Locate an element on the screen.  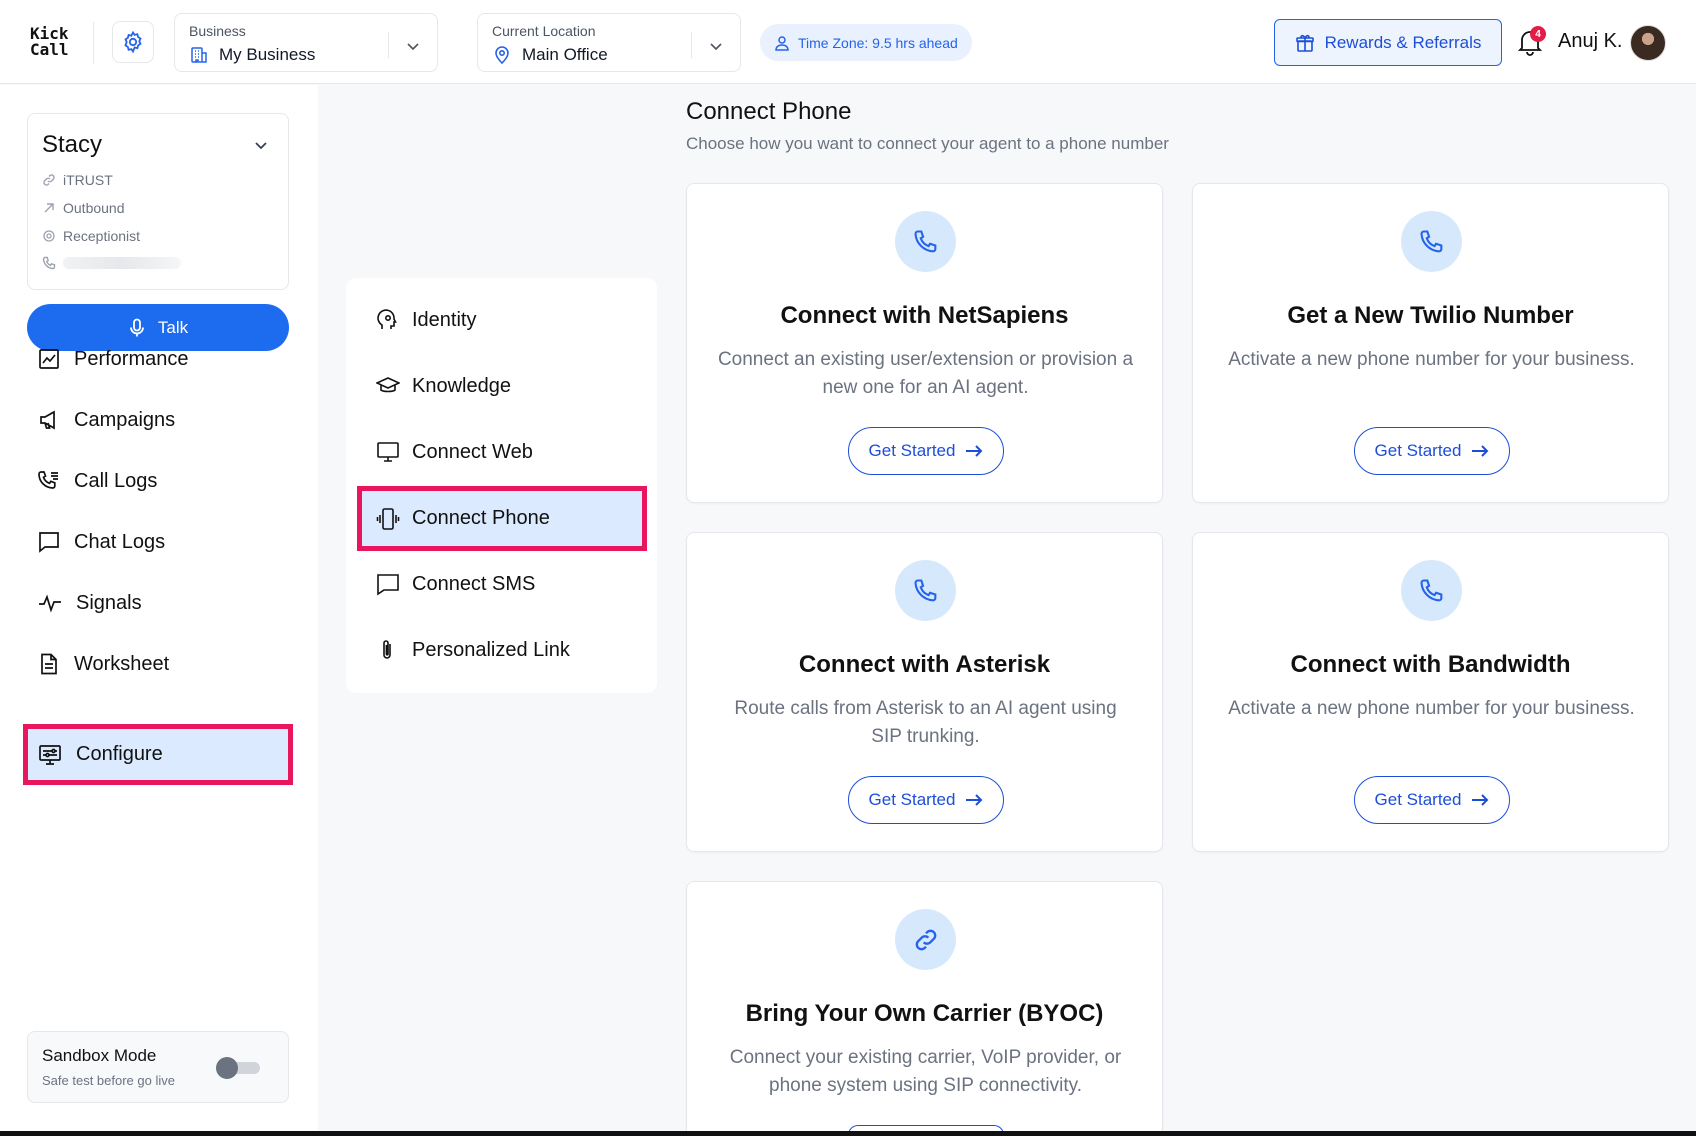
subnav-item-label: Connect SMS is located at coordinates (474, 583).